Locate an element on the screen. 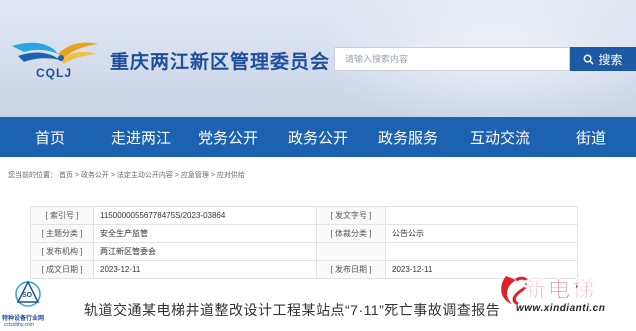  topic-category-label: [ 主题分类 ] is located at coordinates (62, 233).